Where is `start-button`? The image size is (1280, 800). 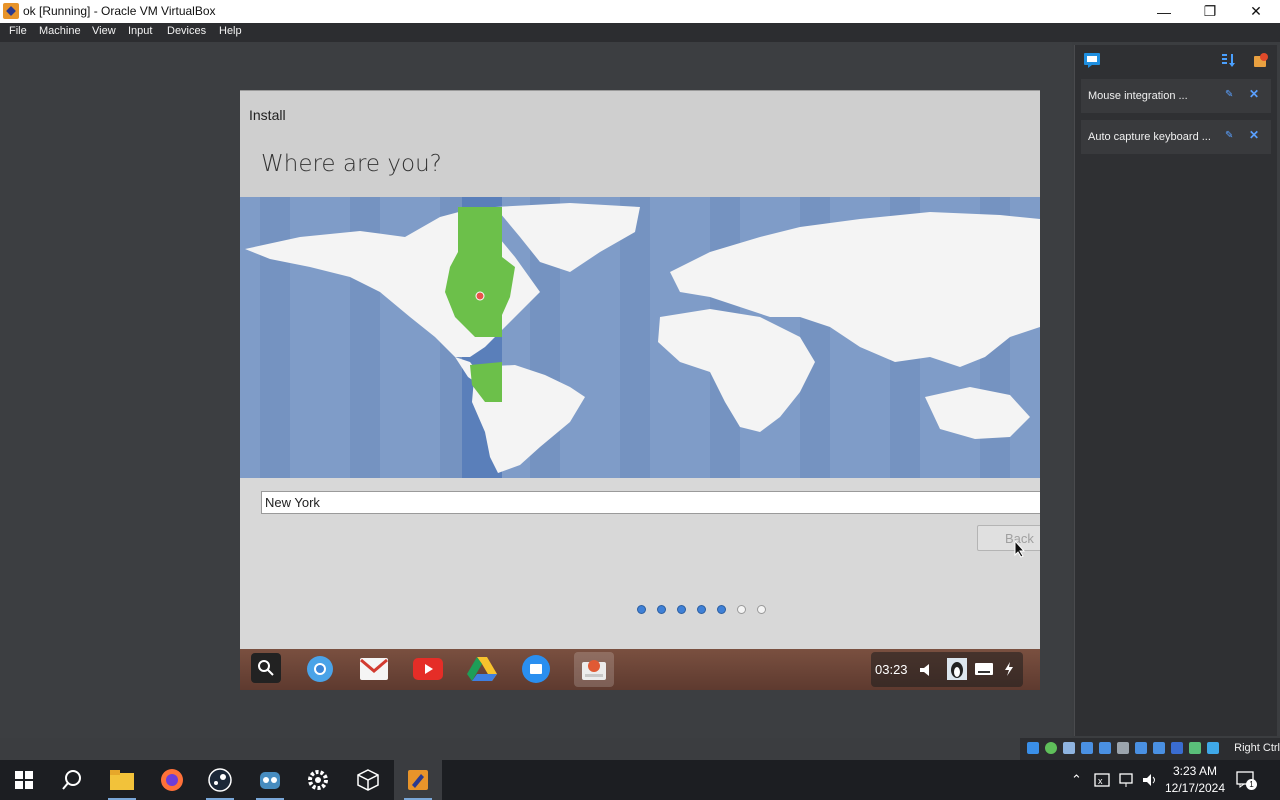
start-button is located at coordinates (24, 780).